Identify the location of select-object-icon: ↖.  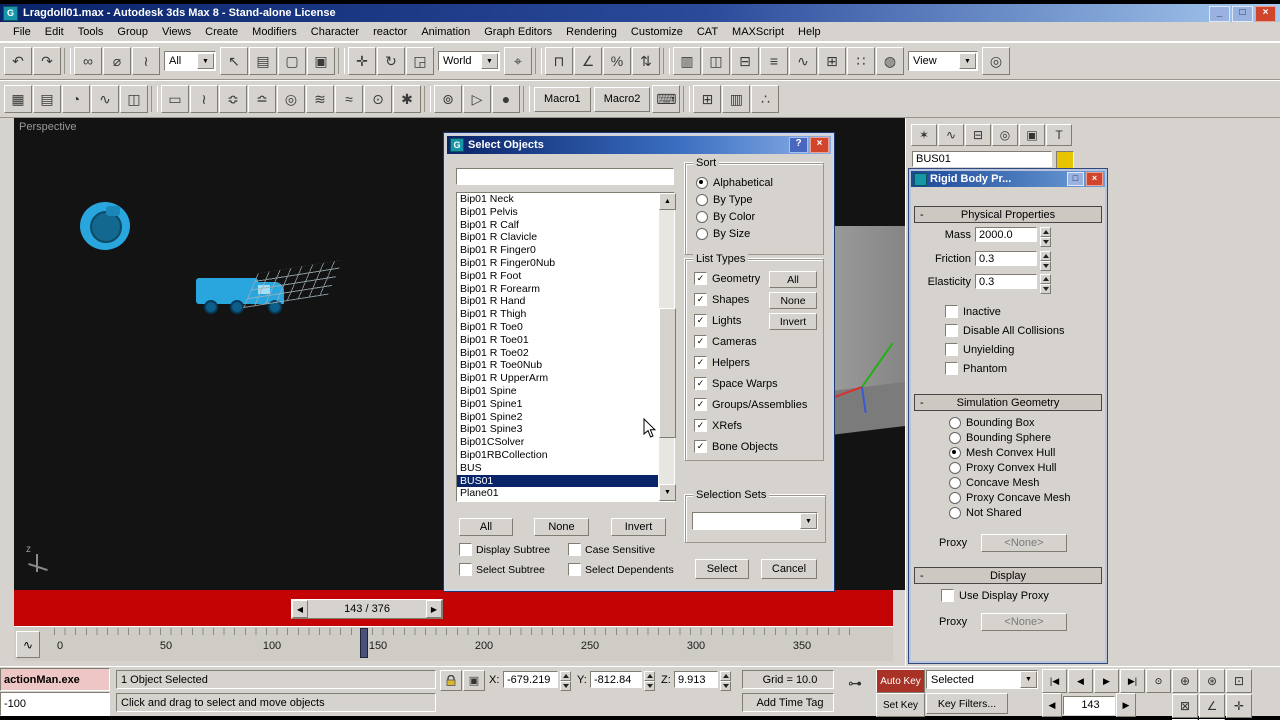
(234, 61).